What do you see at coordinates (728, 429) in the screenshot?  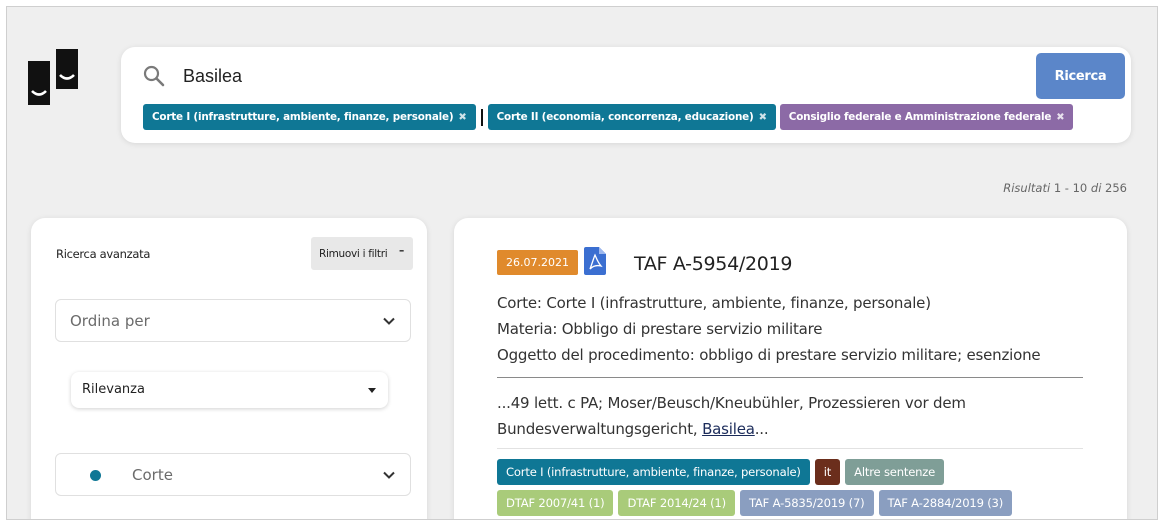 I see `snippet-highlight: Basilea` at bounding box center [728, 429].